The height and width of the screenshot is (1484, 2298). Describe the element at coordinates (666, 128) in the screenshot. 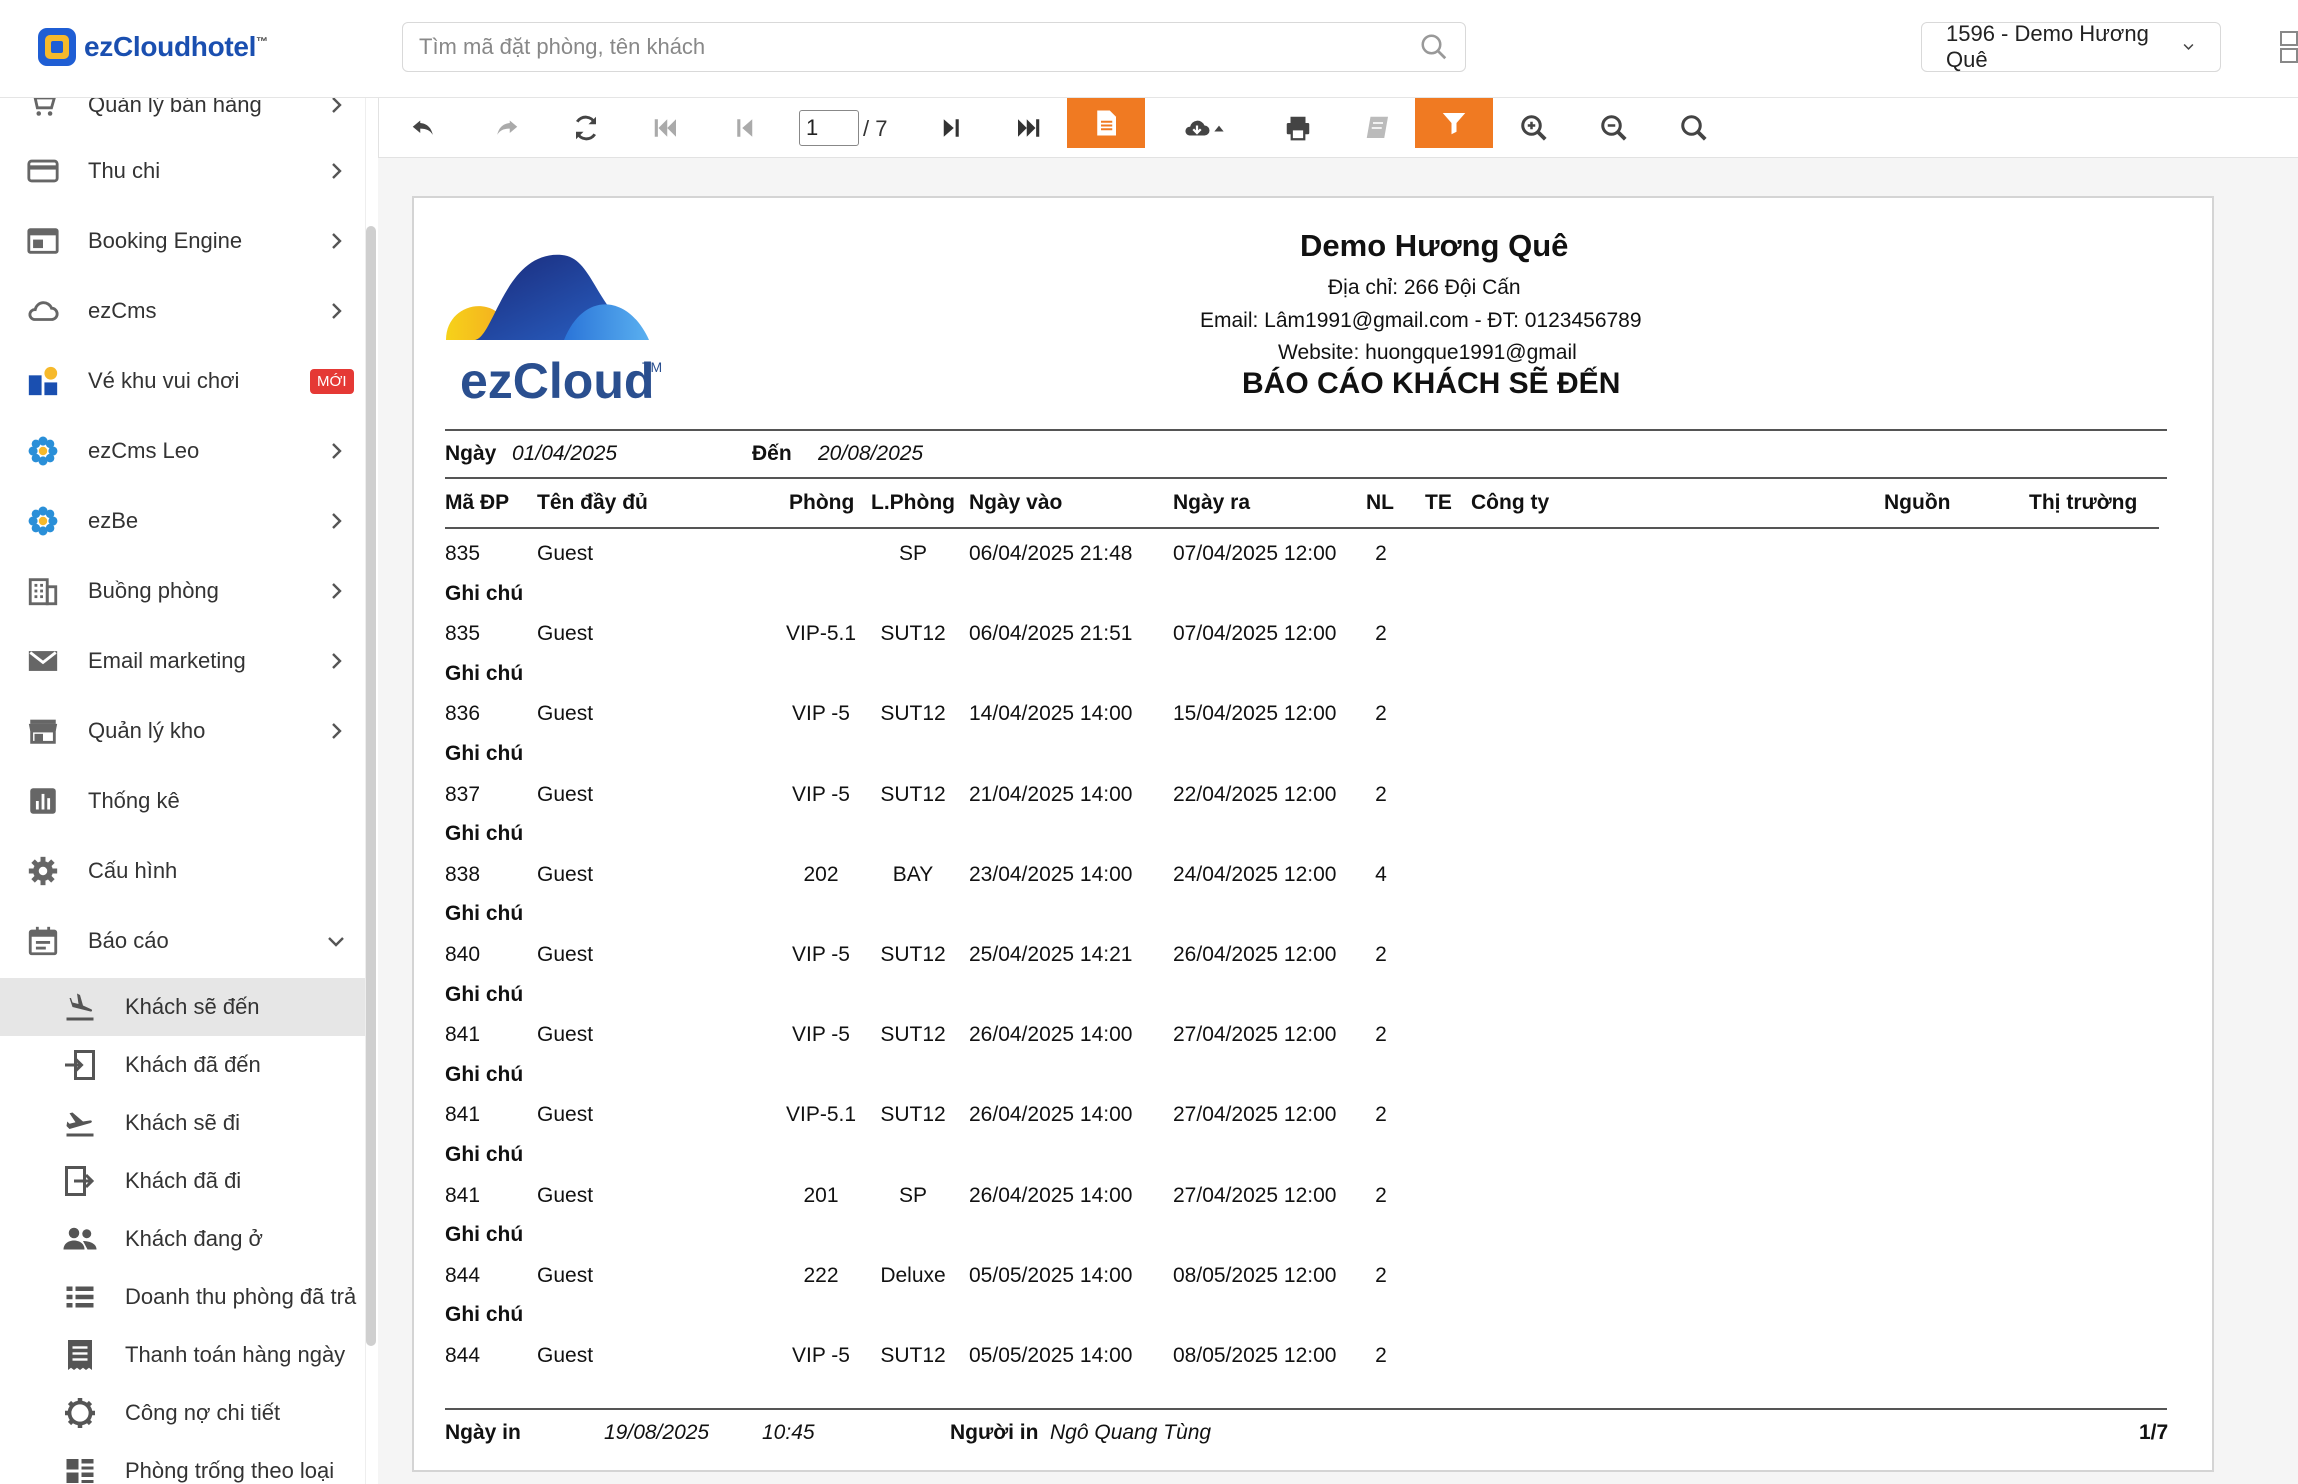

I see `first-page-button` at that location.